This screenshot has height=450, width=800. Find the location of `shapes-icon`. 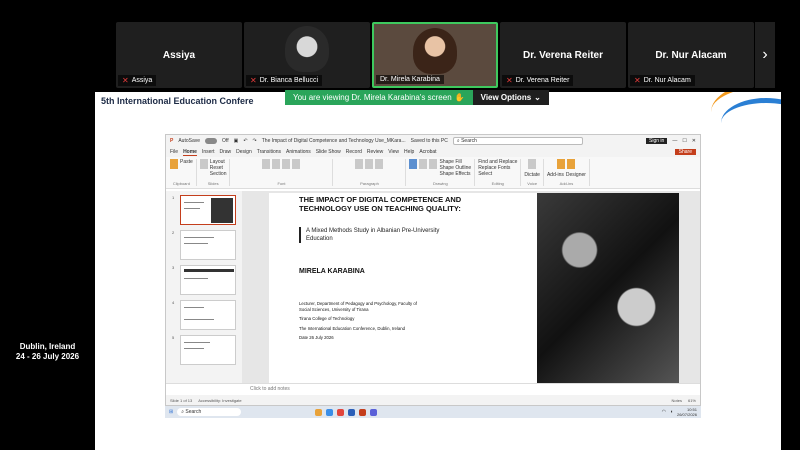

shapes-icon is located at coordinates (413, 164).